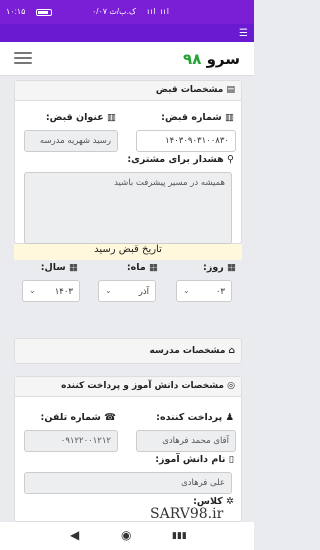  I want to click on book-icon: ▤, so click(230, 90).